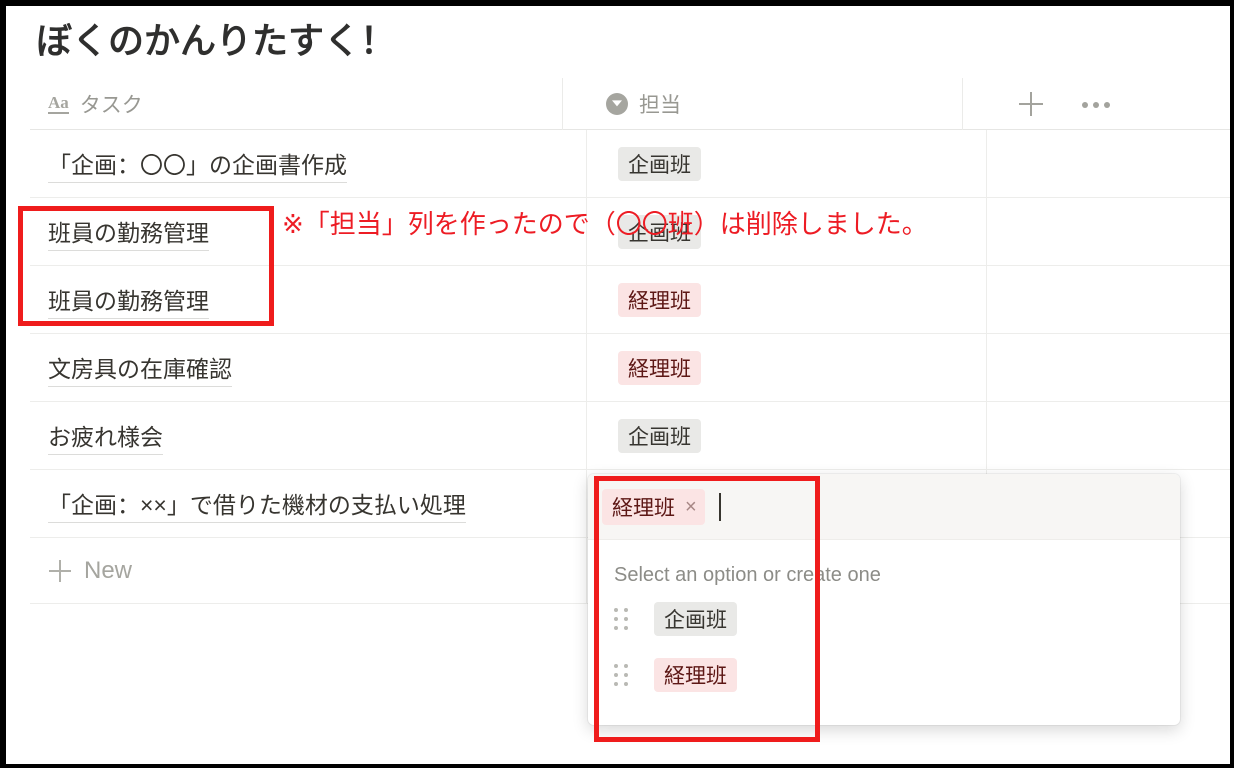 This screenshot has width=1234, height=768. I want to click on task-title-cell: 文房具の在庫確認, so click(140, 368).